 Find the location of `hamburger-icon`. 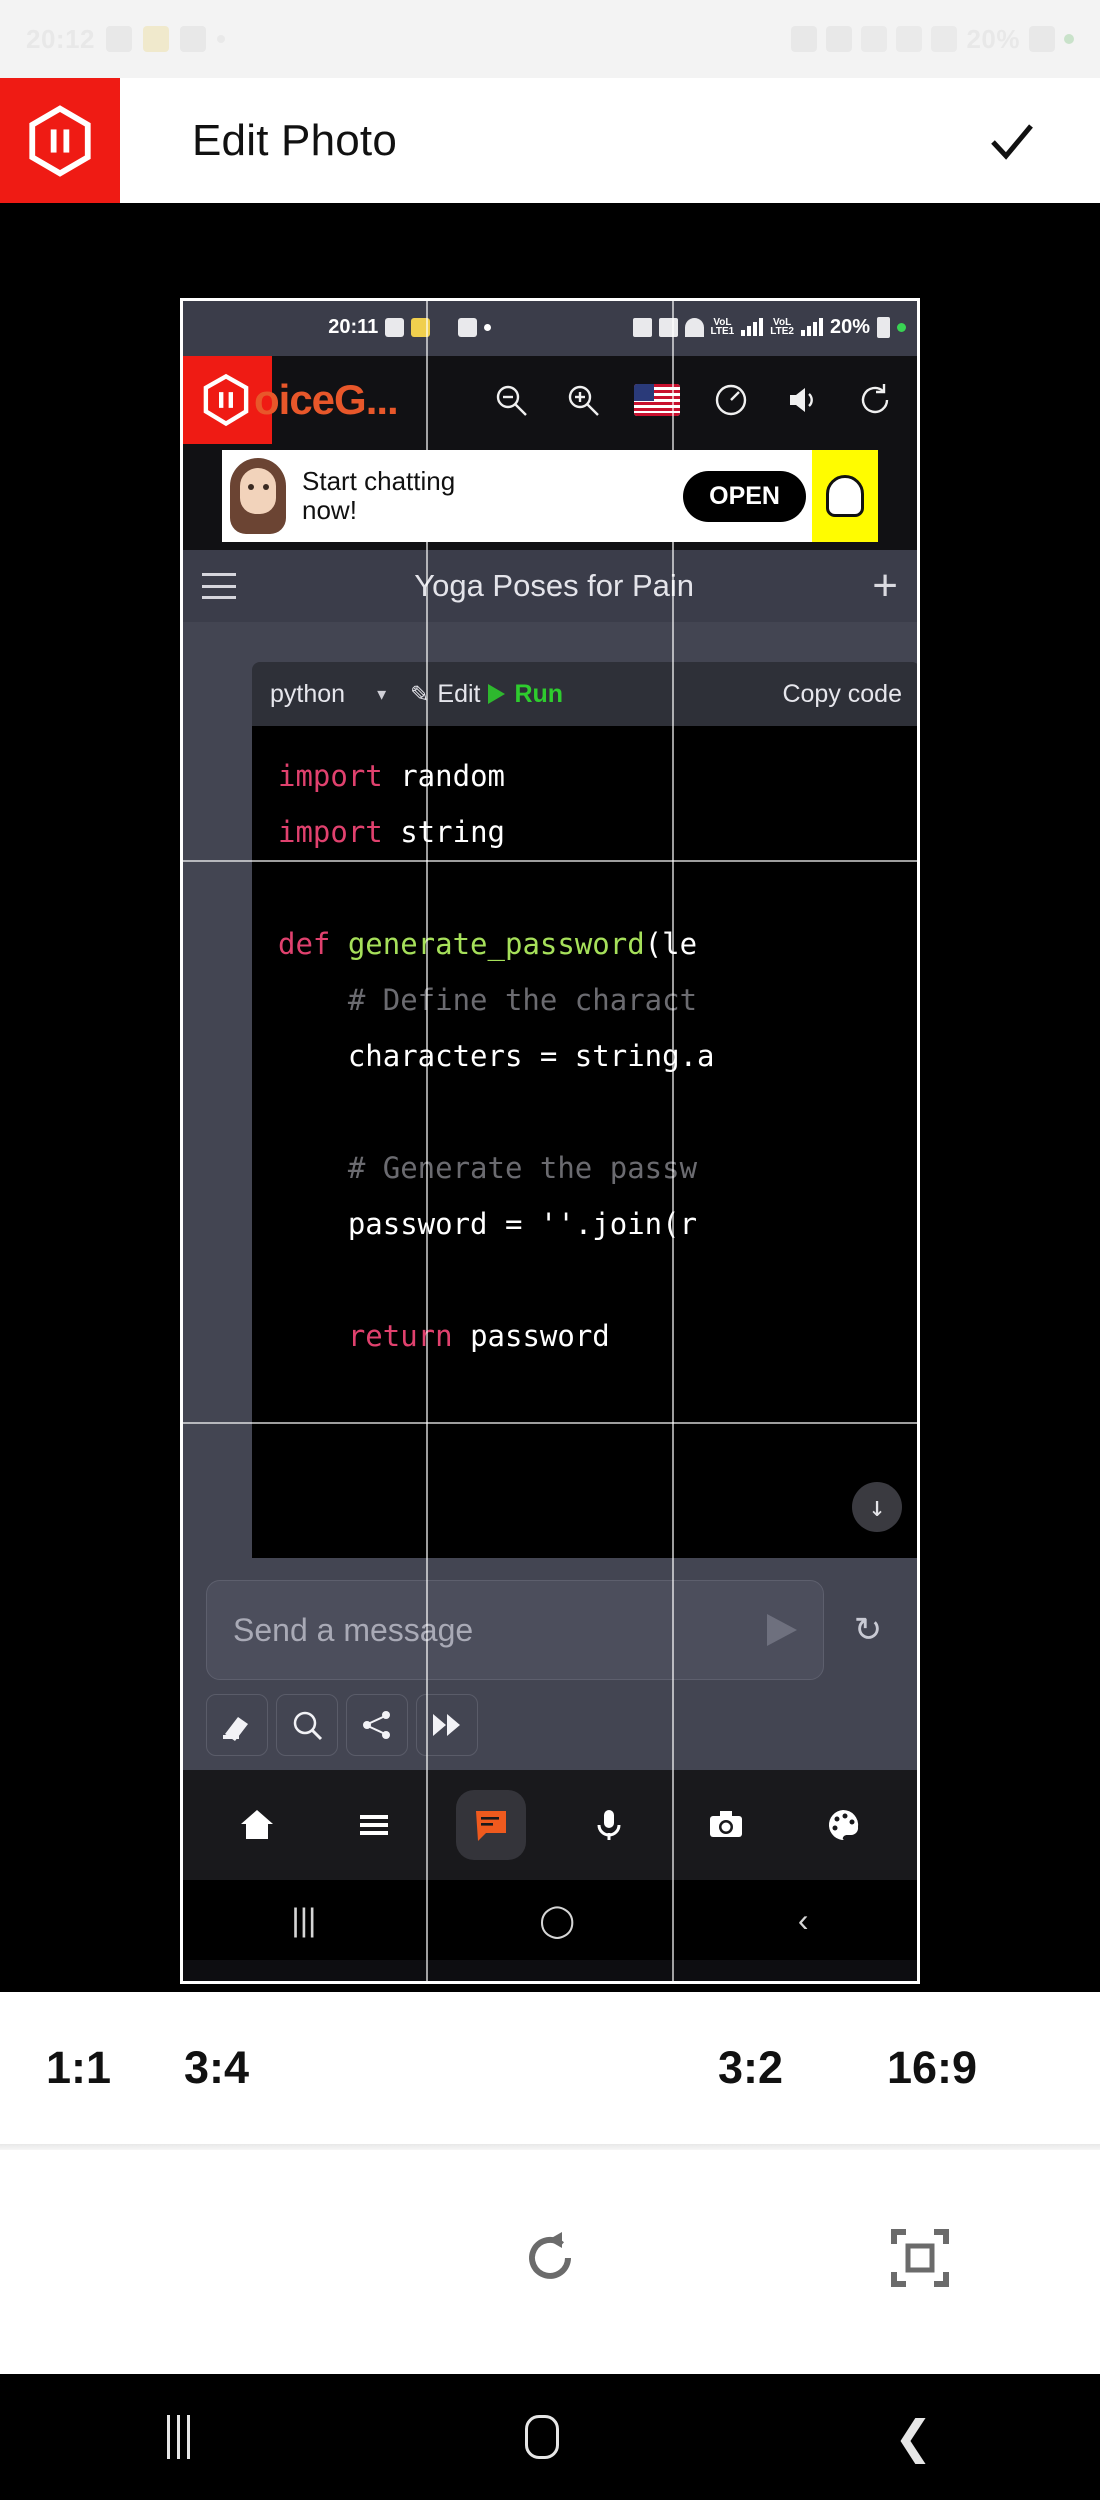

hamburger-icon is located at coordinates (219, 586).